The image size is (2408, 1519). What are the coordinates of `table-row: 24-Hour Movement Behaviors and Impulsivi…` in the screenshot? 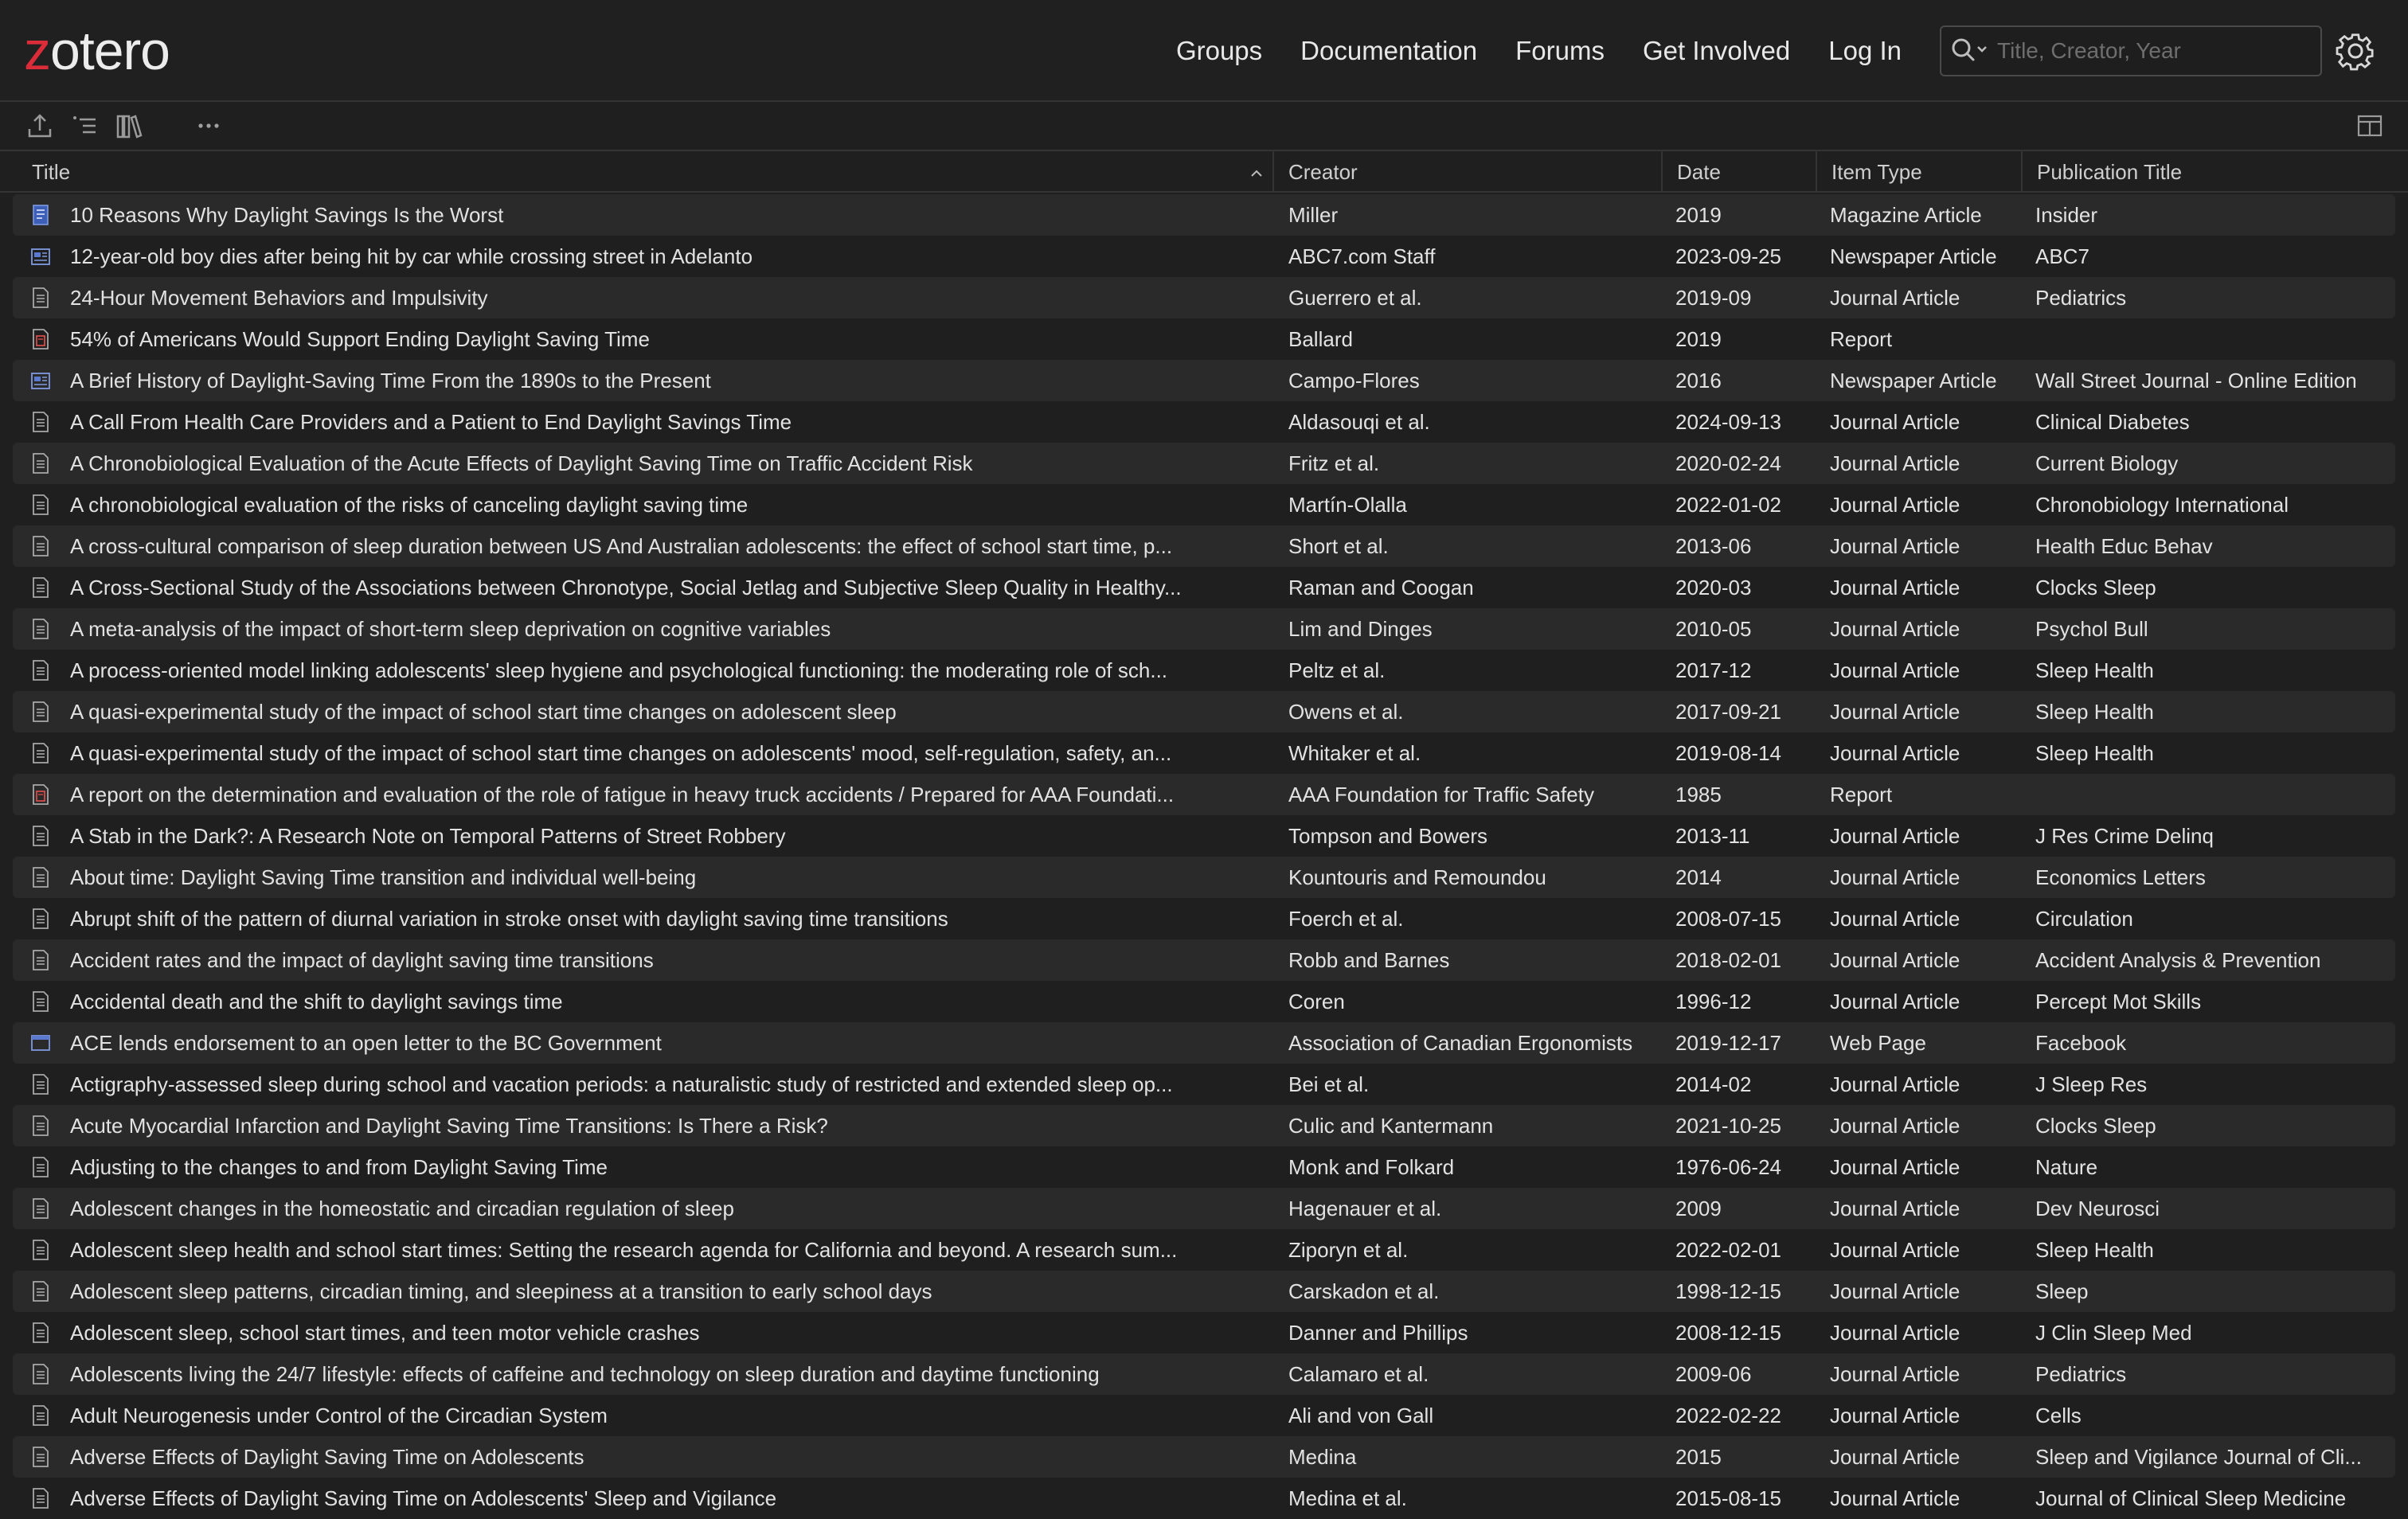 It's located at (1204, 297).